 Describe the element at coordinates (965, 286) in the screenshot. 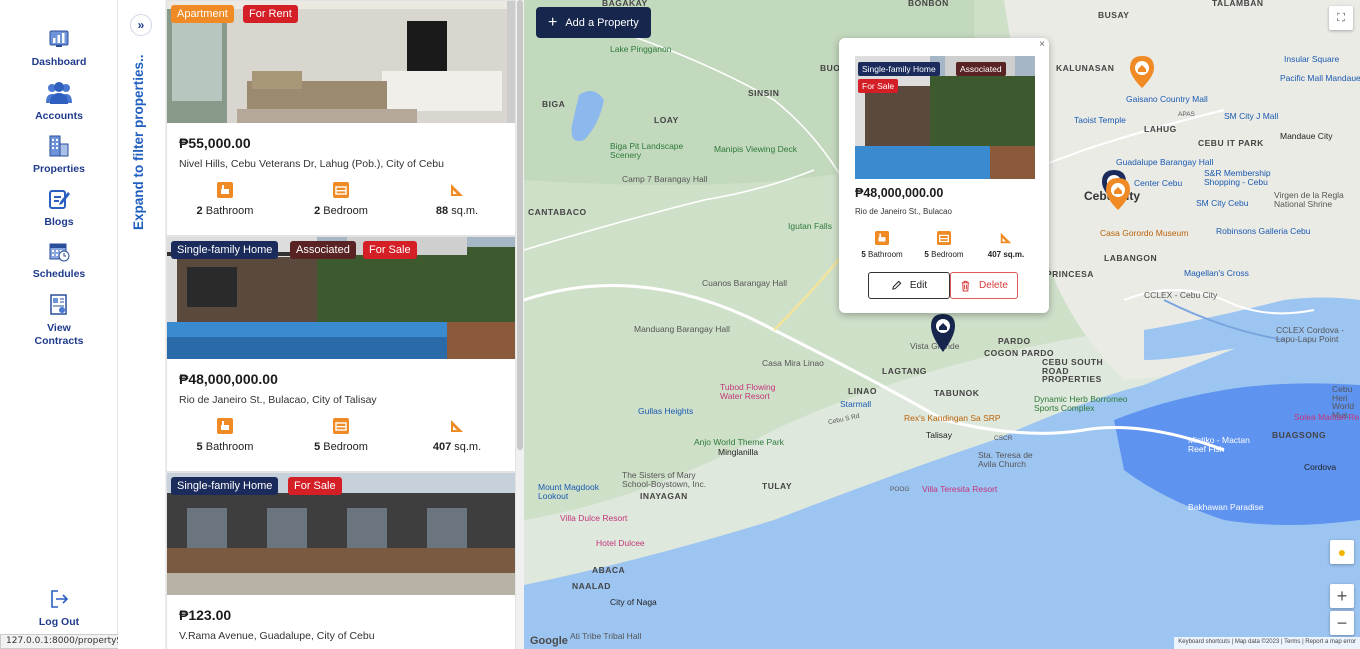

I see `trash-icon` at that location.